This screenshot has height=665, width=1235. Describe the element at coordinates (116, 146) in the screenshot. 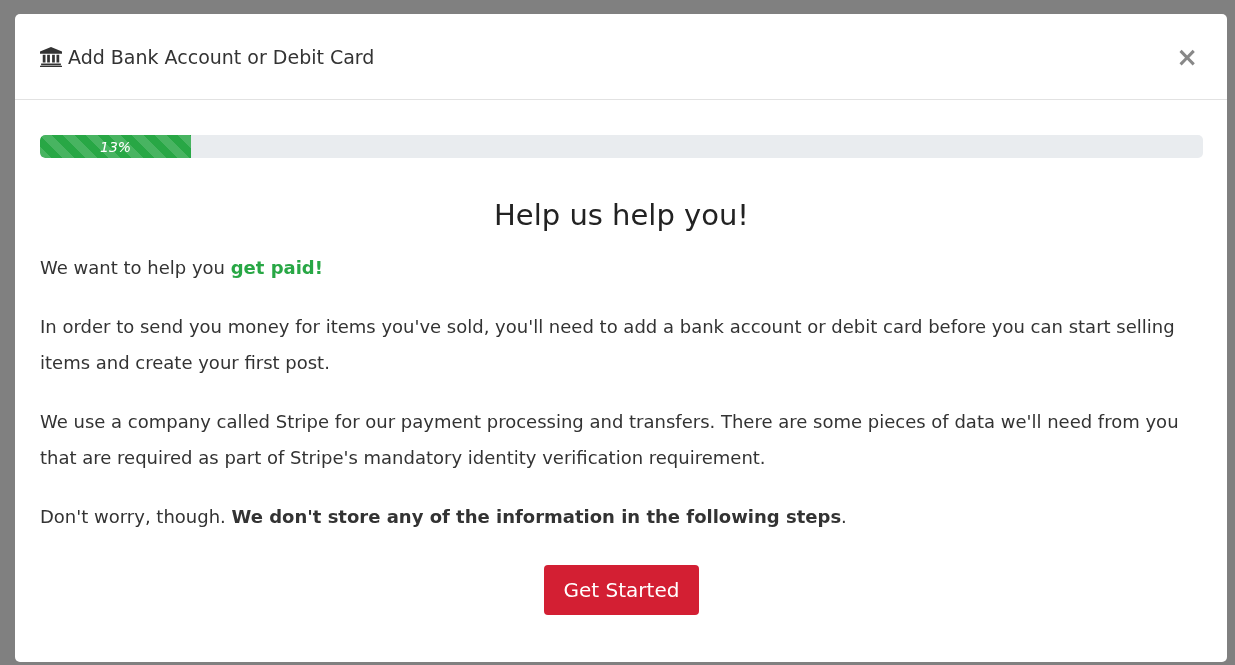

I see `progress-label: 13%` at that location.